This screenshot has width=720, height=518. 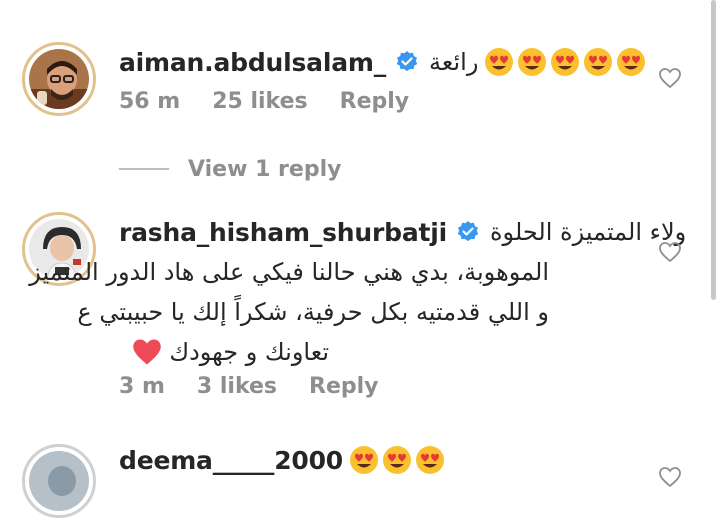 What do you see at coordinates (252, 62) in the screenshot?
I see `username: aiman.abdulsalam_` at bounding box center [252, 62].